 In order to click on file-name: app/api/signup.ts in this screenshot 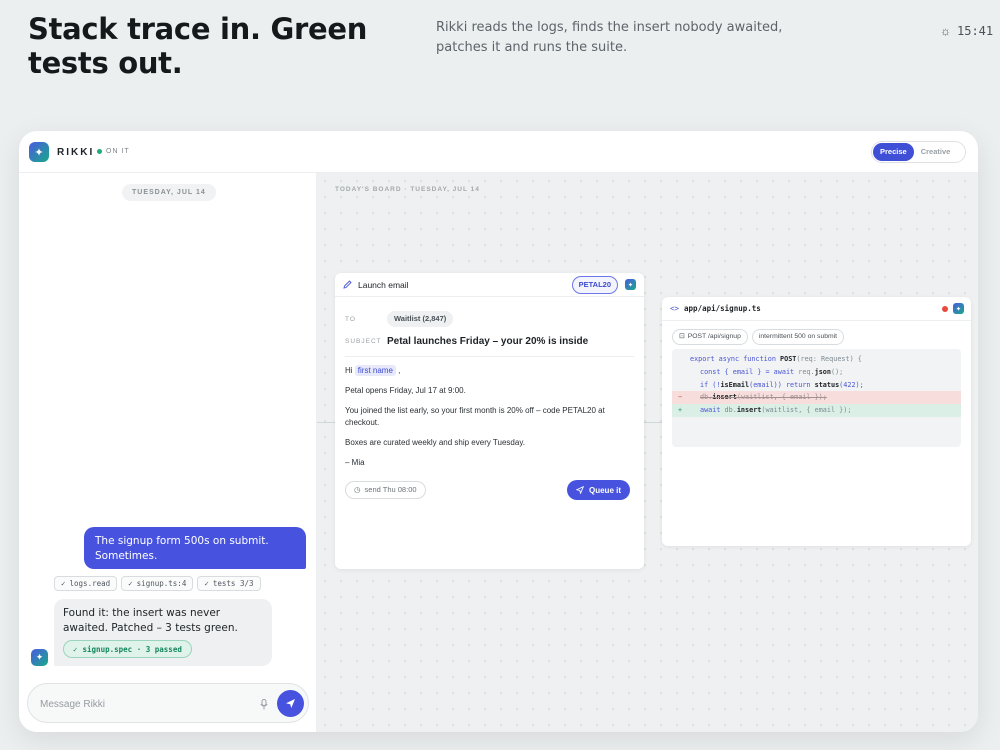, I will do `click(722, 308)`.